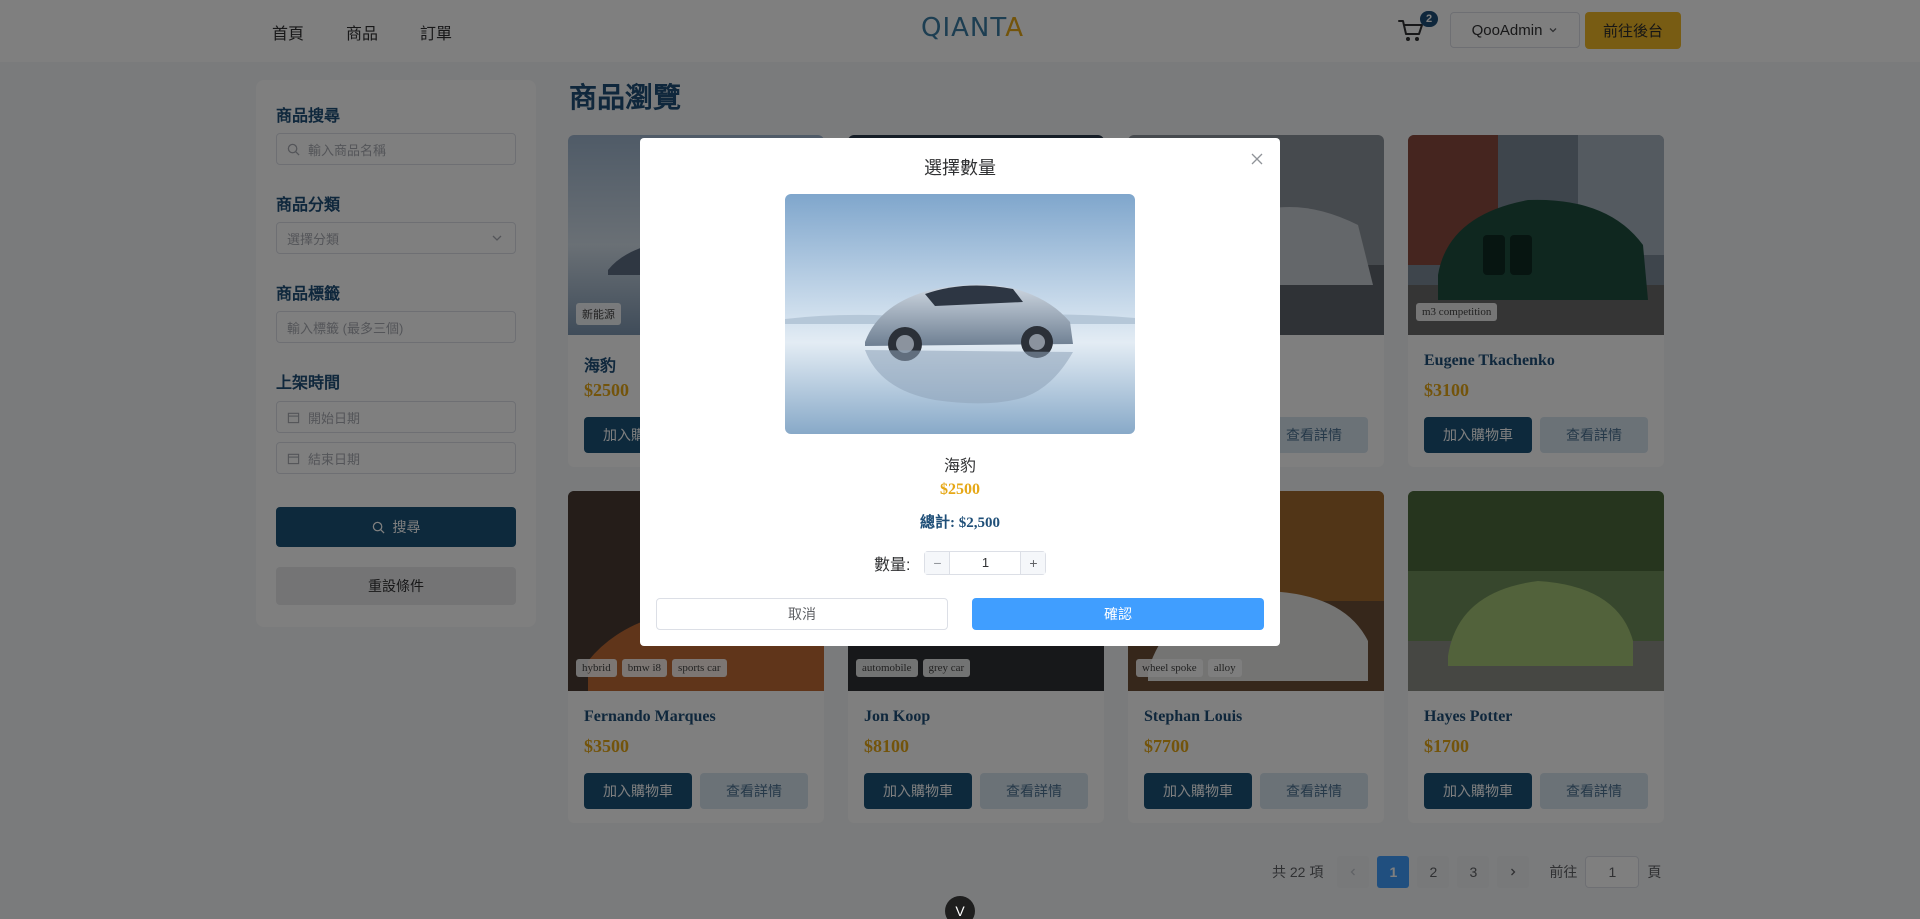  What do you see at coordinates (960, 314) in the screenshot?
I see `dialog-product-image` at bounding box center [960, 314].